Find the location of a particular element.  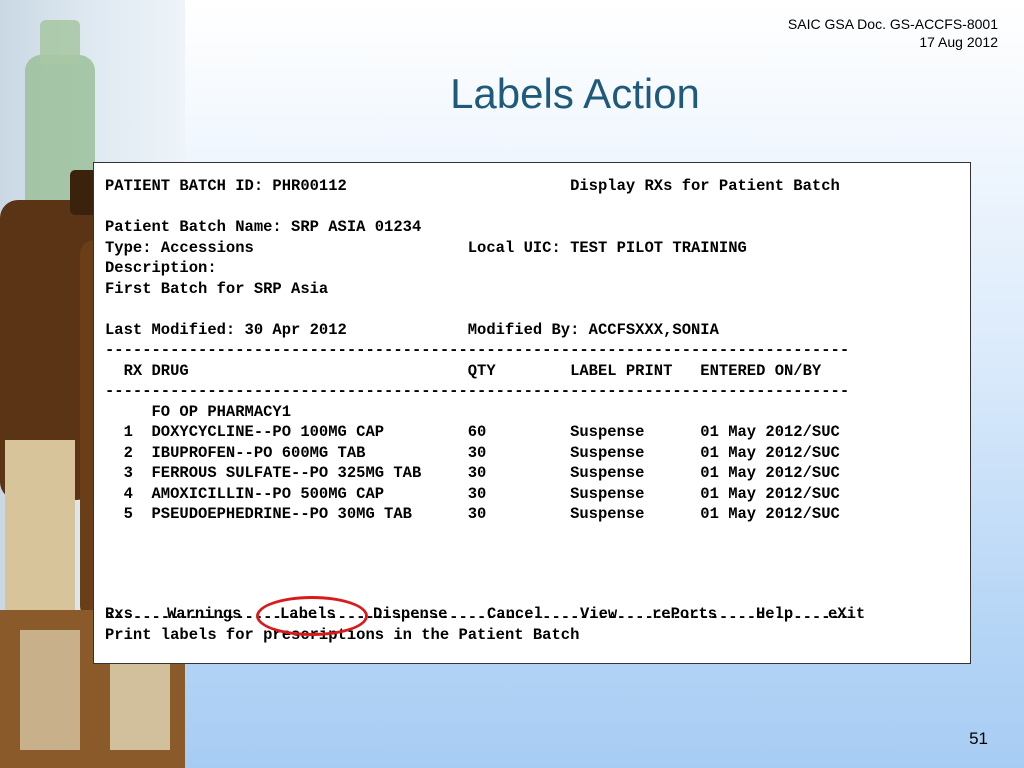

cancel-command: Cancel is located at coordinates (515, 614).